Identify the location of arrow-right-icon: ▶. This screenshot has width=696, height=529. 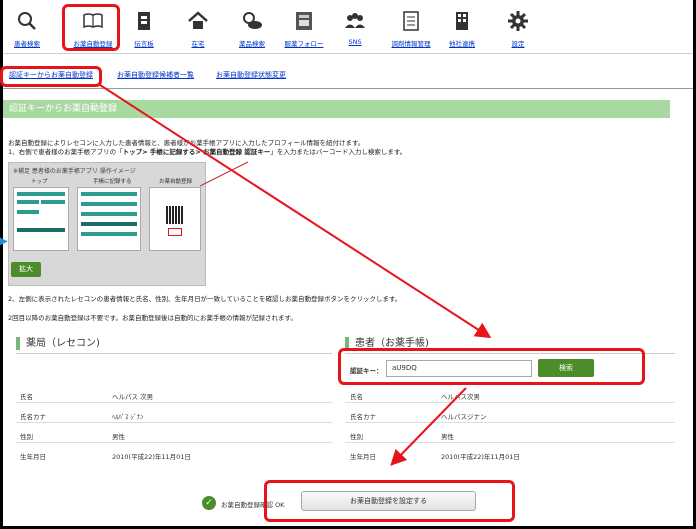
(4, 241).